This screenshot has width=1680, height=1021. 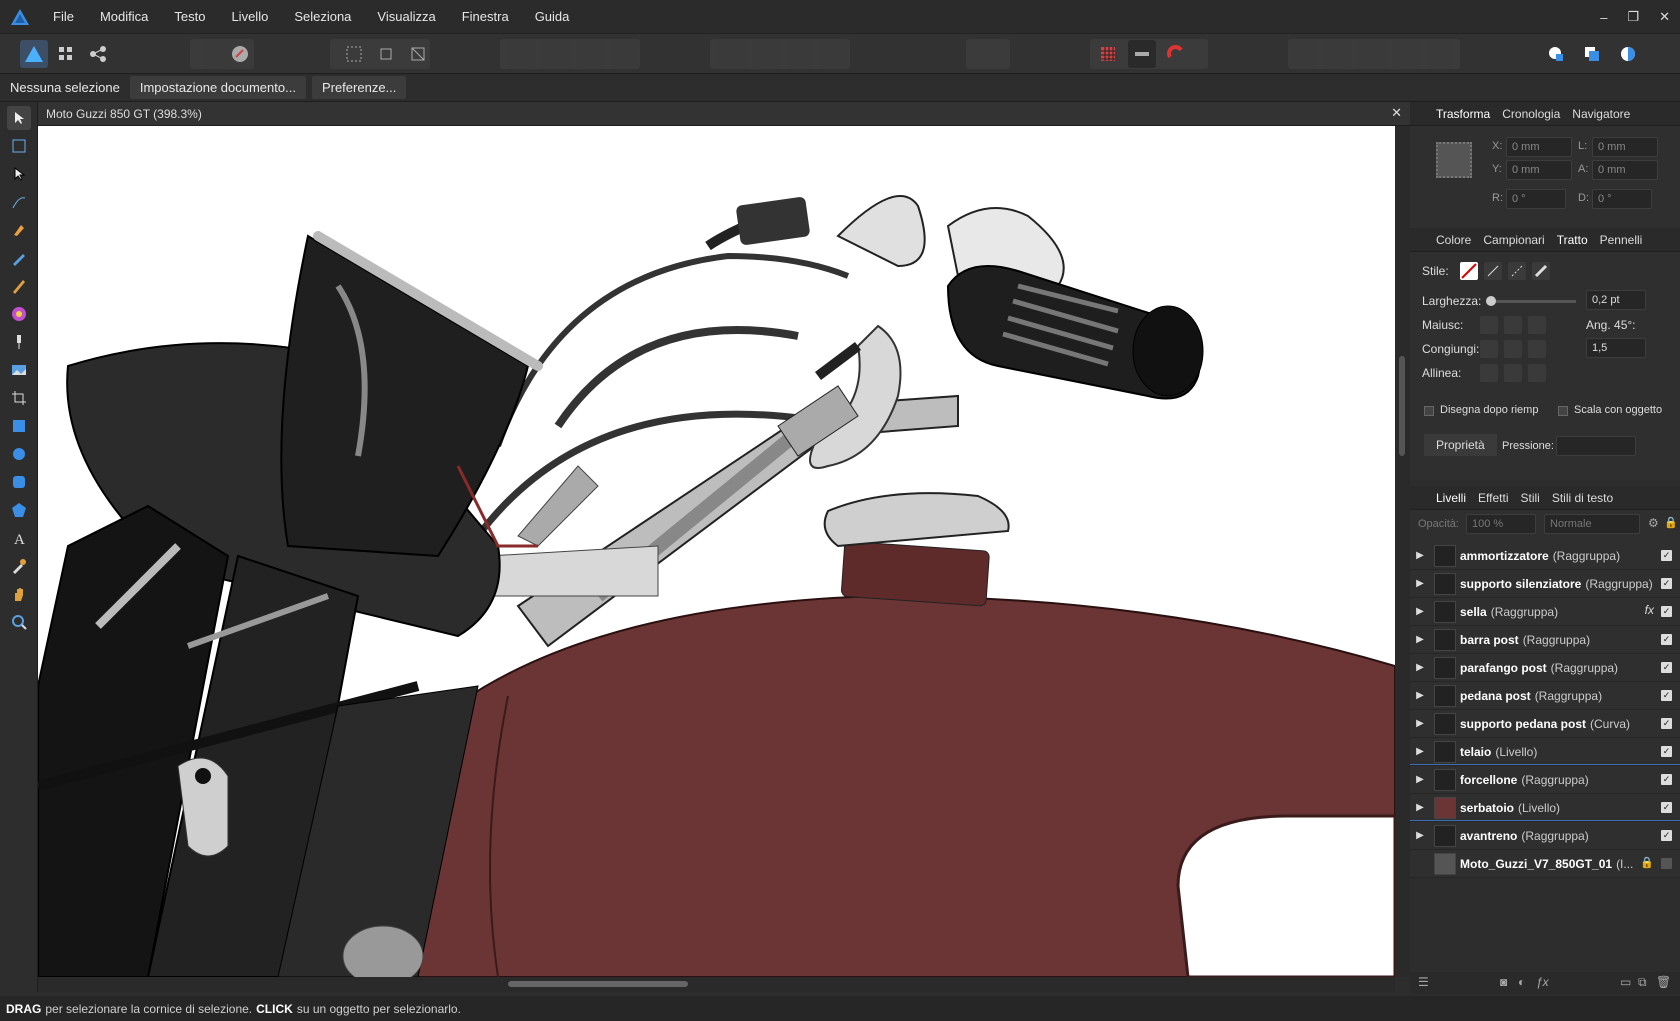 What do you see at coordinates (1402, 406) in the screenshot?
I see `vertical-scroll-thumb` at bounding box center [1402, 406].